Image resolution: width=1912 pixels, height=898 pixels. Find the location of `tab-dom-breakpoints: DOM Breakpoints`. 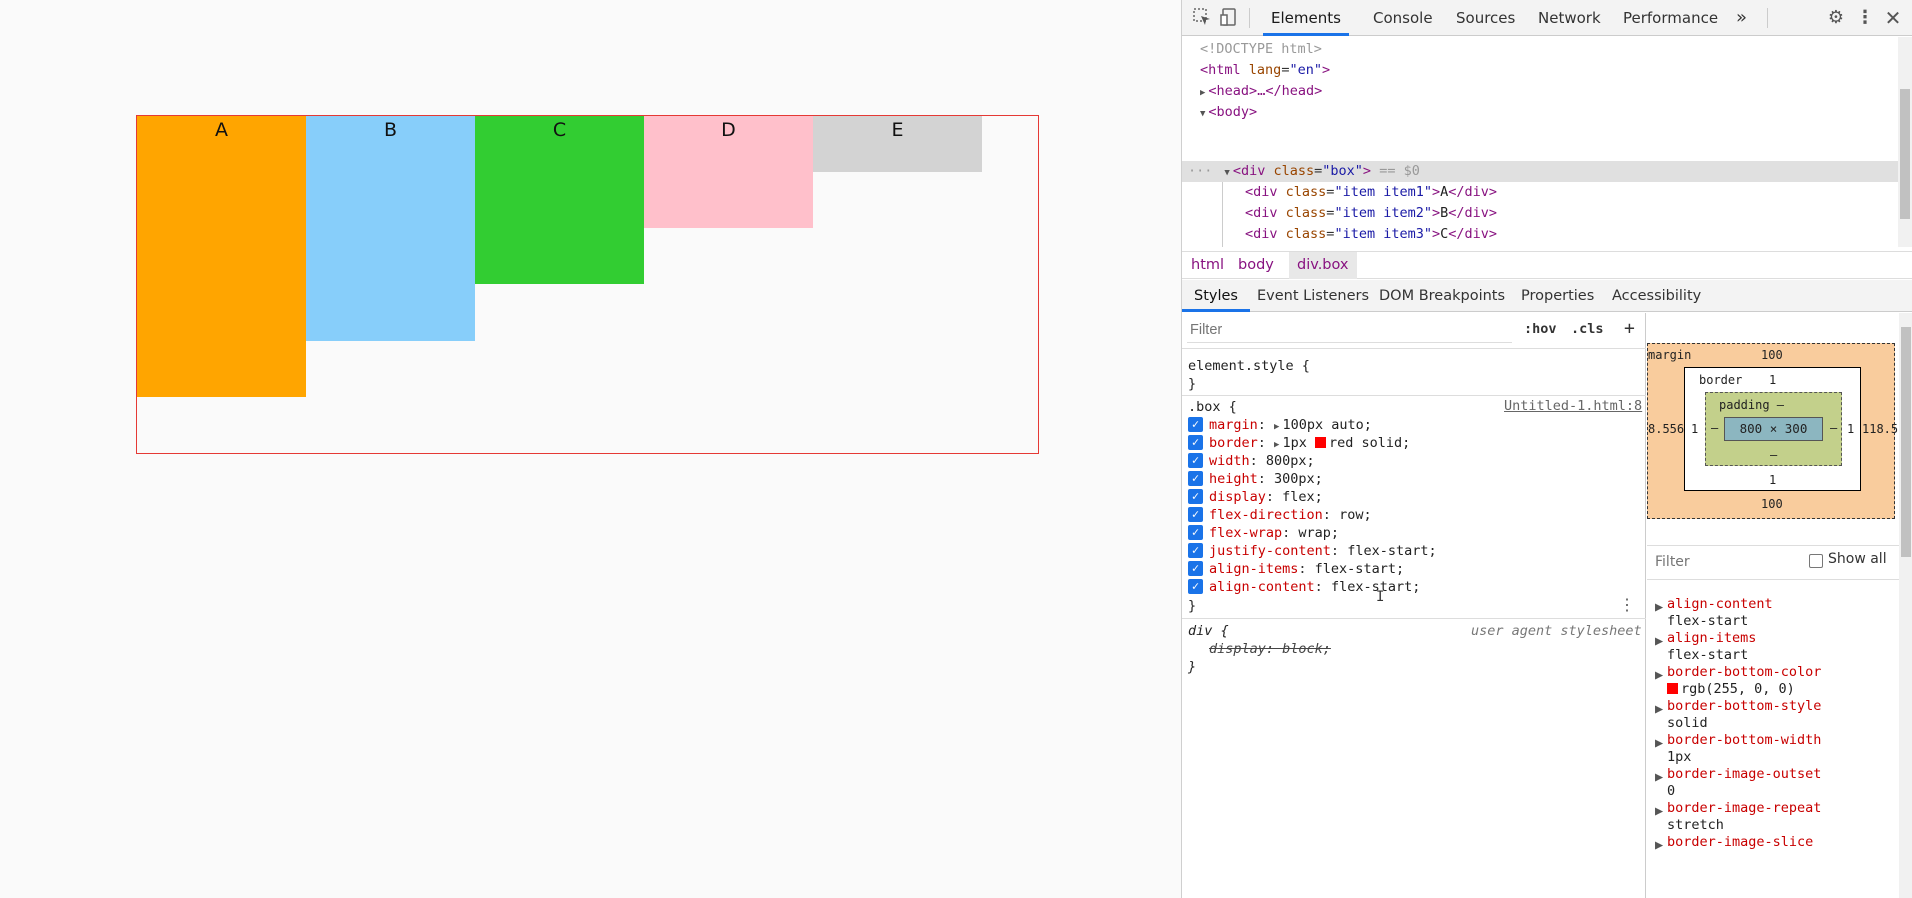

tab-dom-breakpoints: DOM Breakpoints is located at coordinates (1442, 296).